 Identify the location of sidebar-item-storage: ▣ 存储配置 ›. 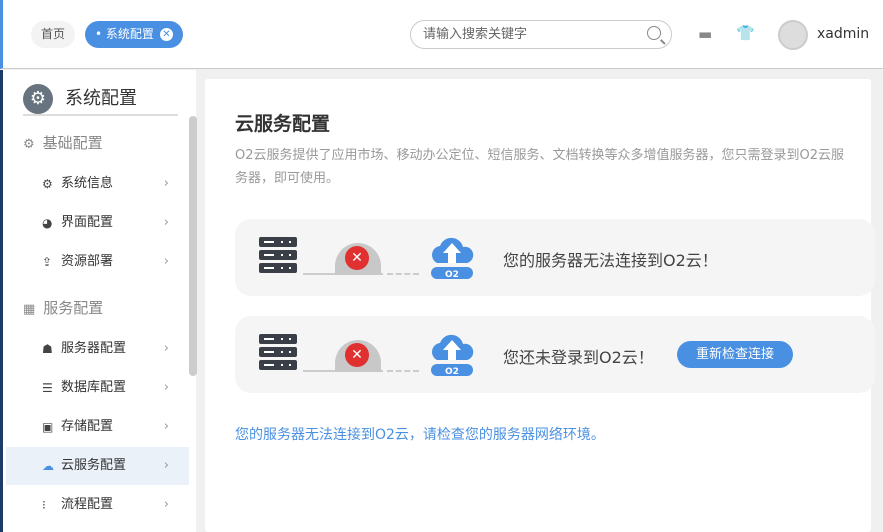
(97, 427).